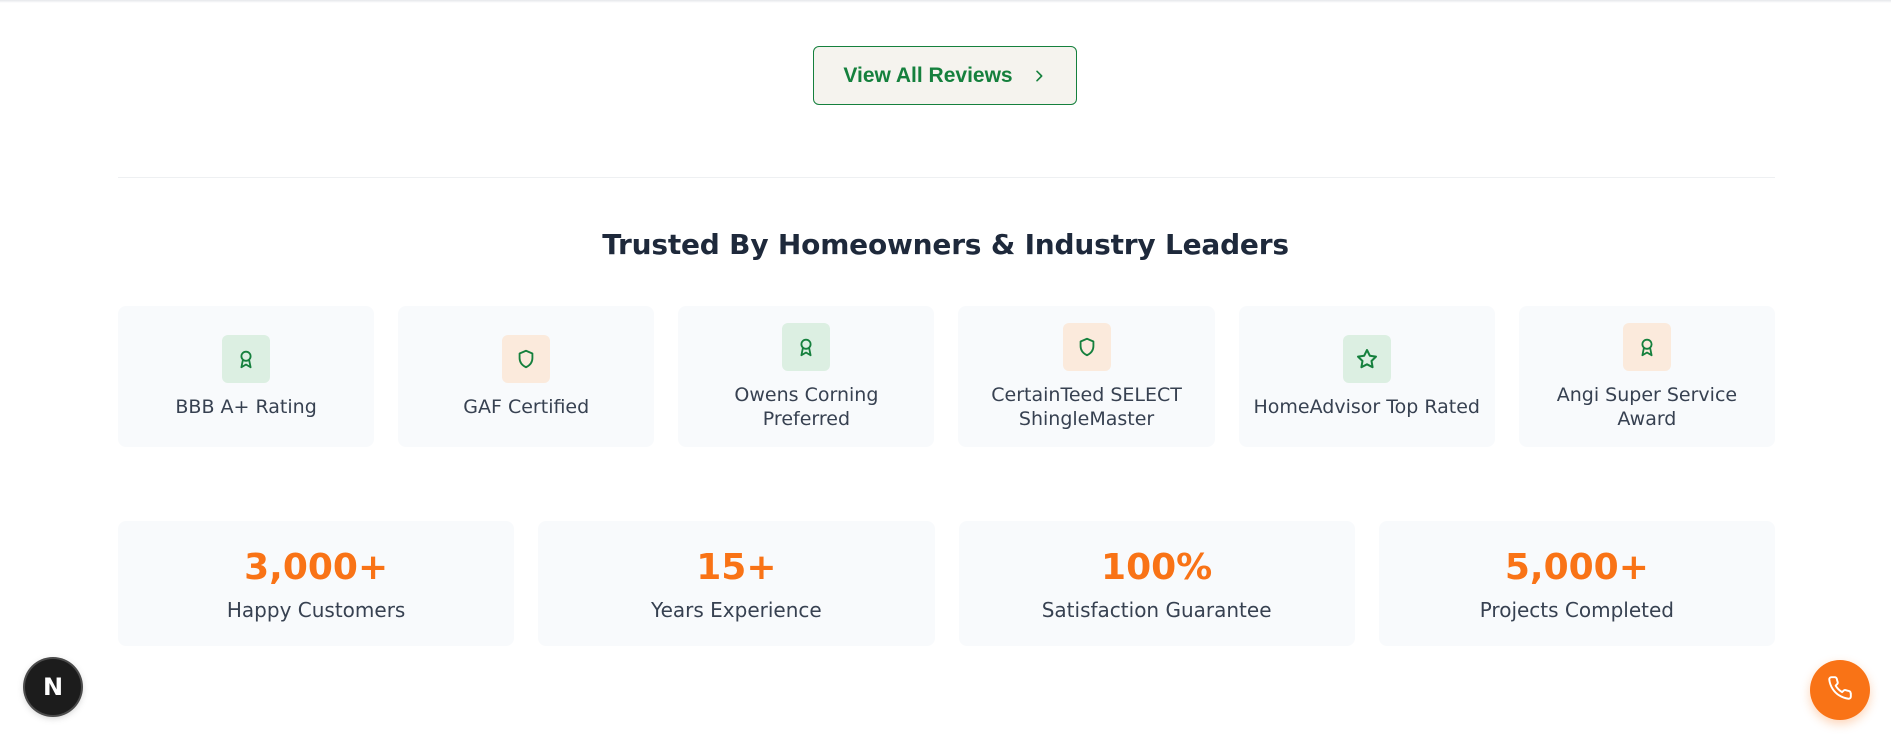  Describe the element at coordinates (1086, 406) in the screenshot. I see `trust-badge-label: CertainTeed SELECT ShingleMaster` at that location.